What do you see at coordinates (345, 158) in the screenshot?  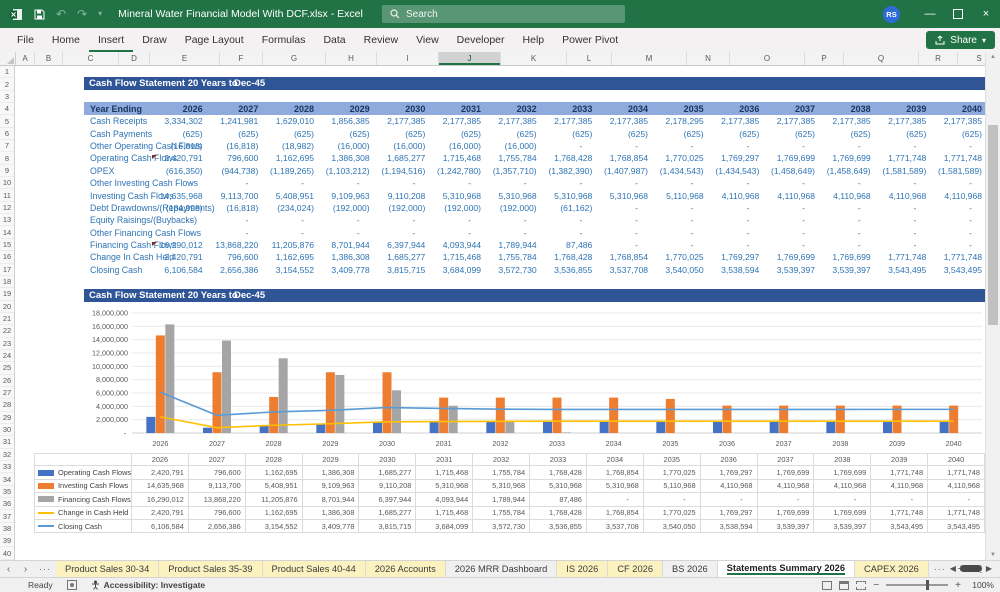 I see `value-cell: 1,386,308` at bounding box center [345, 158].